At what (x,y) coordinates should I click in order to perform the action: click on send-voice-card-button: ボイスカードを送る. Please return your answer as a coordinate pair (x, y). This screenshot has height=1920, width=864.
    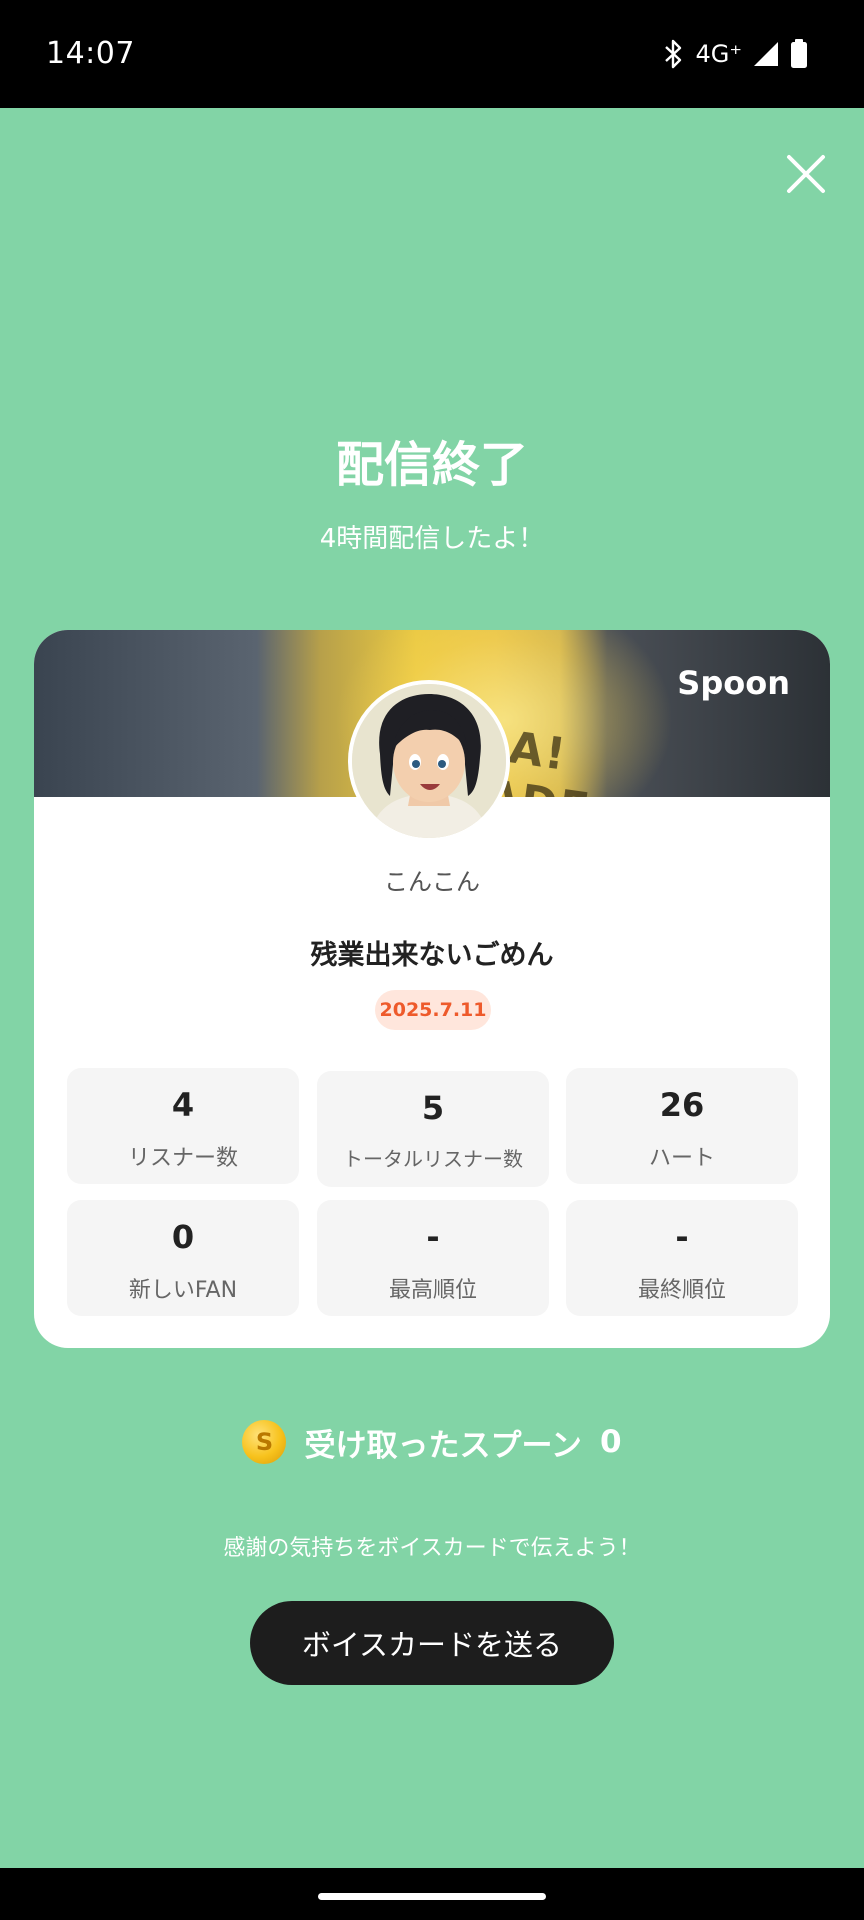
    Looking at the image, I should click on (432, 1643).